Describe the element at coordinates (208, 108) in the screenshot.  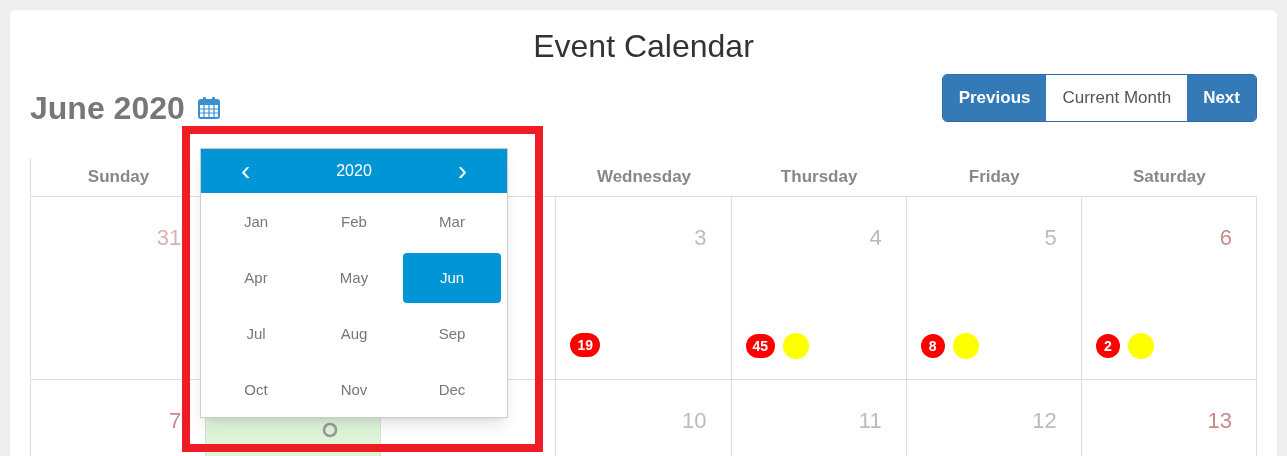
I see `calendar-icon` at that location.